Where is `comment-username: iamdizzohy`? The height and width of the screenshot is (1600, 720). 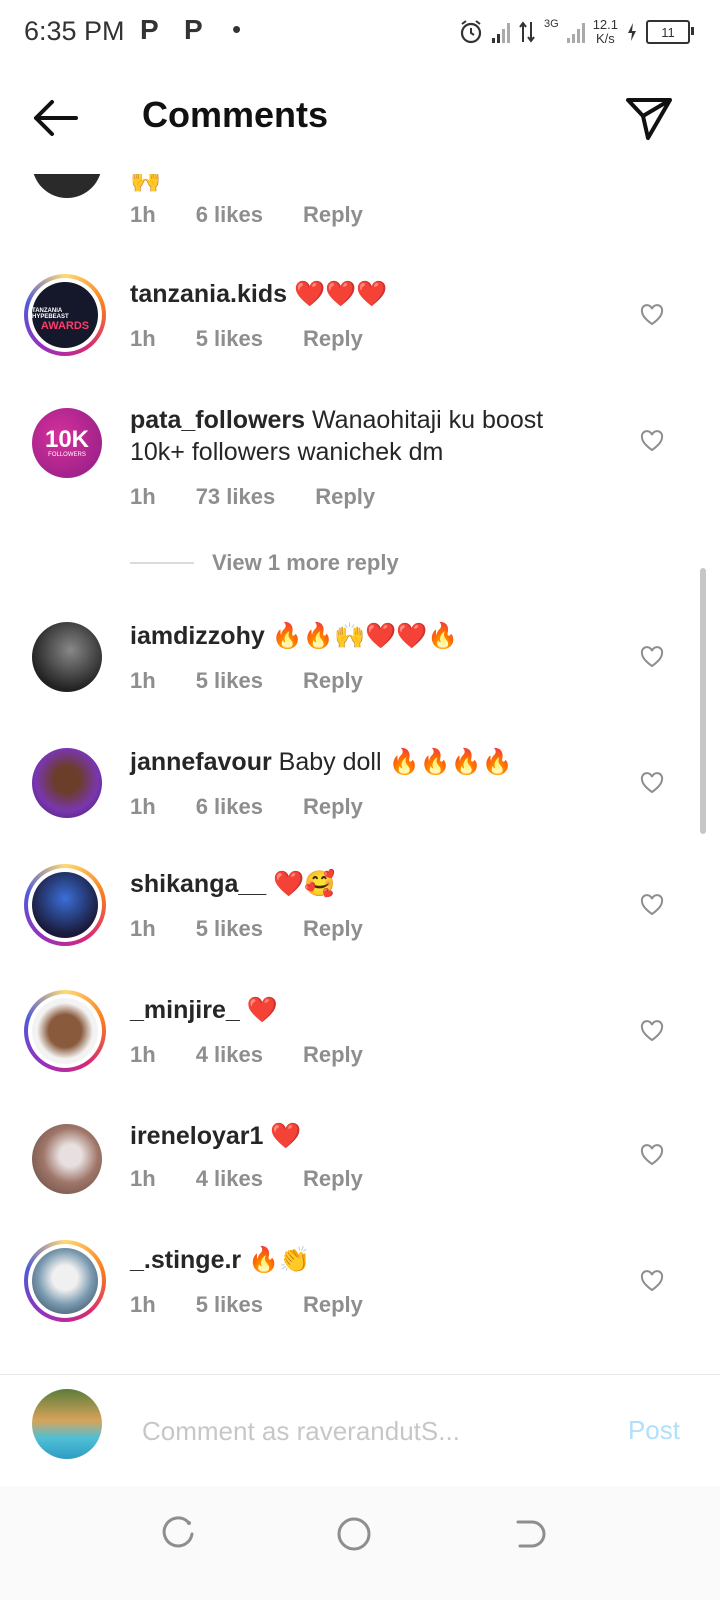
comment-username: iamdizzohy is located at coordinates (197, 636).